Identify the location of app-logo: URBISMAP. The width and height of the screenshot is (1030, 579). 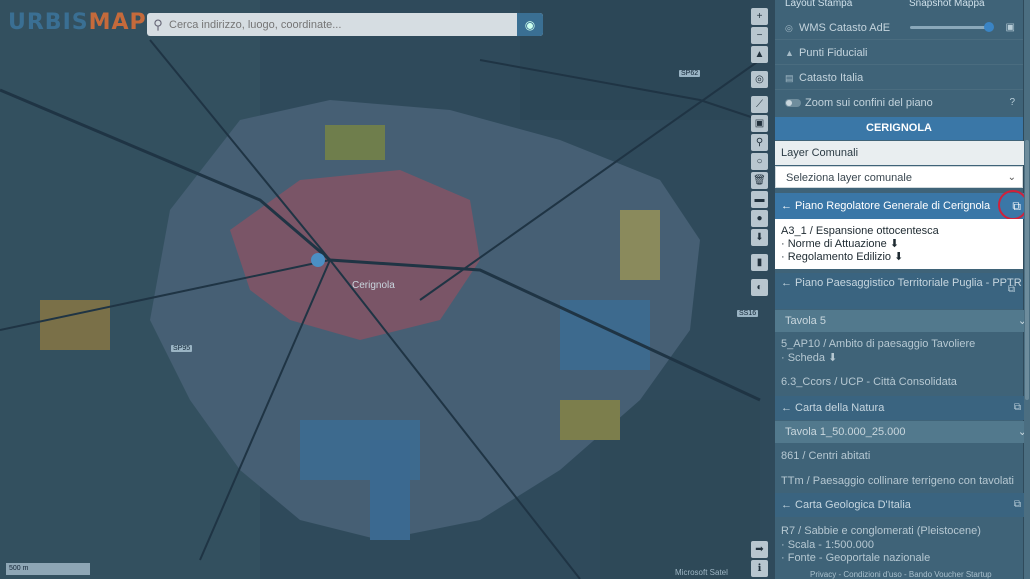
(77, 22).